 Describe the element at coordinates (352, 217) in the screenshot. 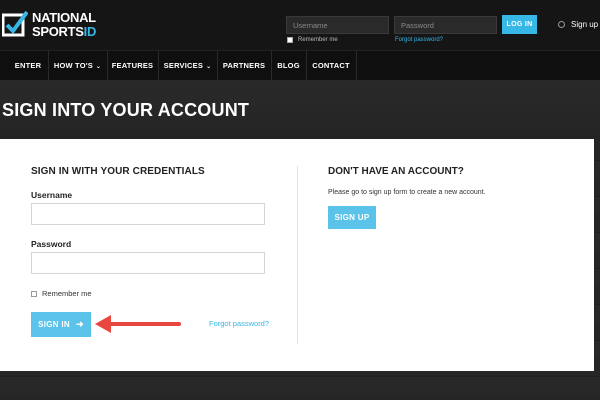

I see `signup-button: SIGN UP` at that location.